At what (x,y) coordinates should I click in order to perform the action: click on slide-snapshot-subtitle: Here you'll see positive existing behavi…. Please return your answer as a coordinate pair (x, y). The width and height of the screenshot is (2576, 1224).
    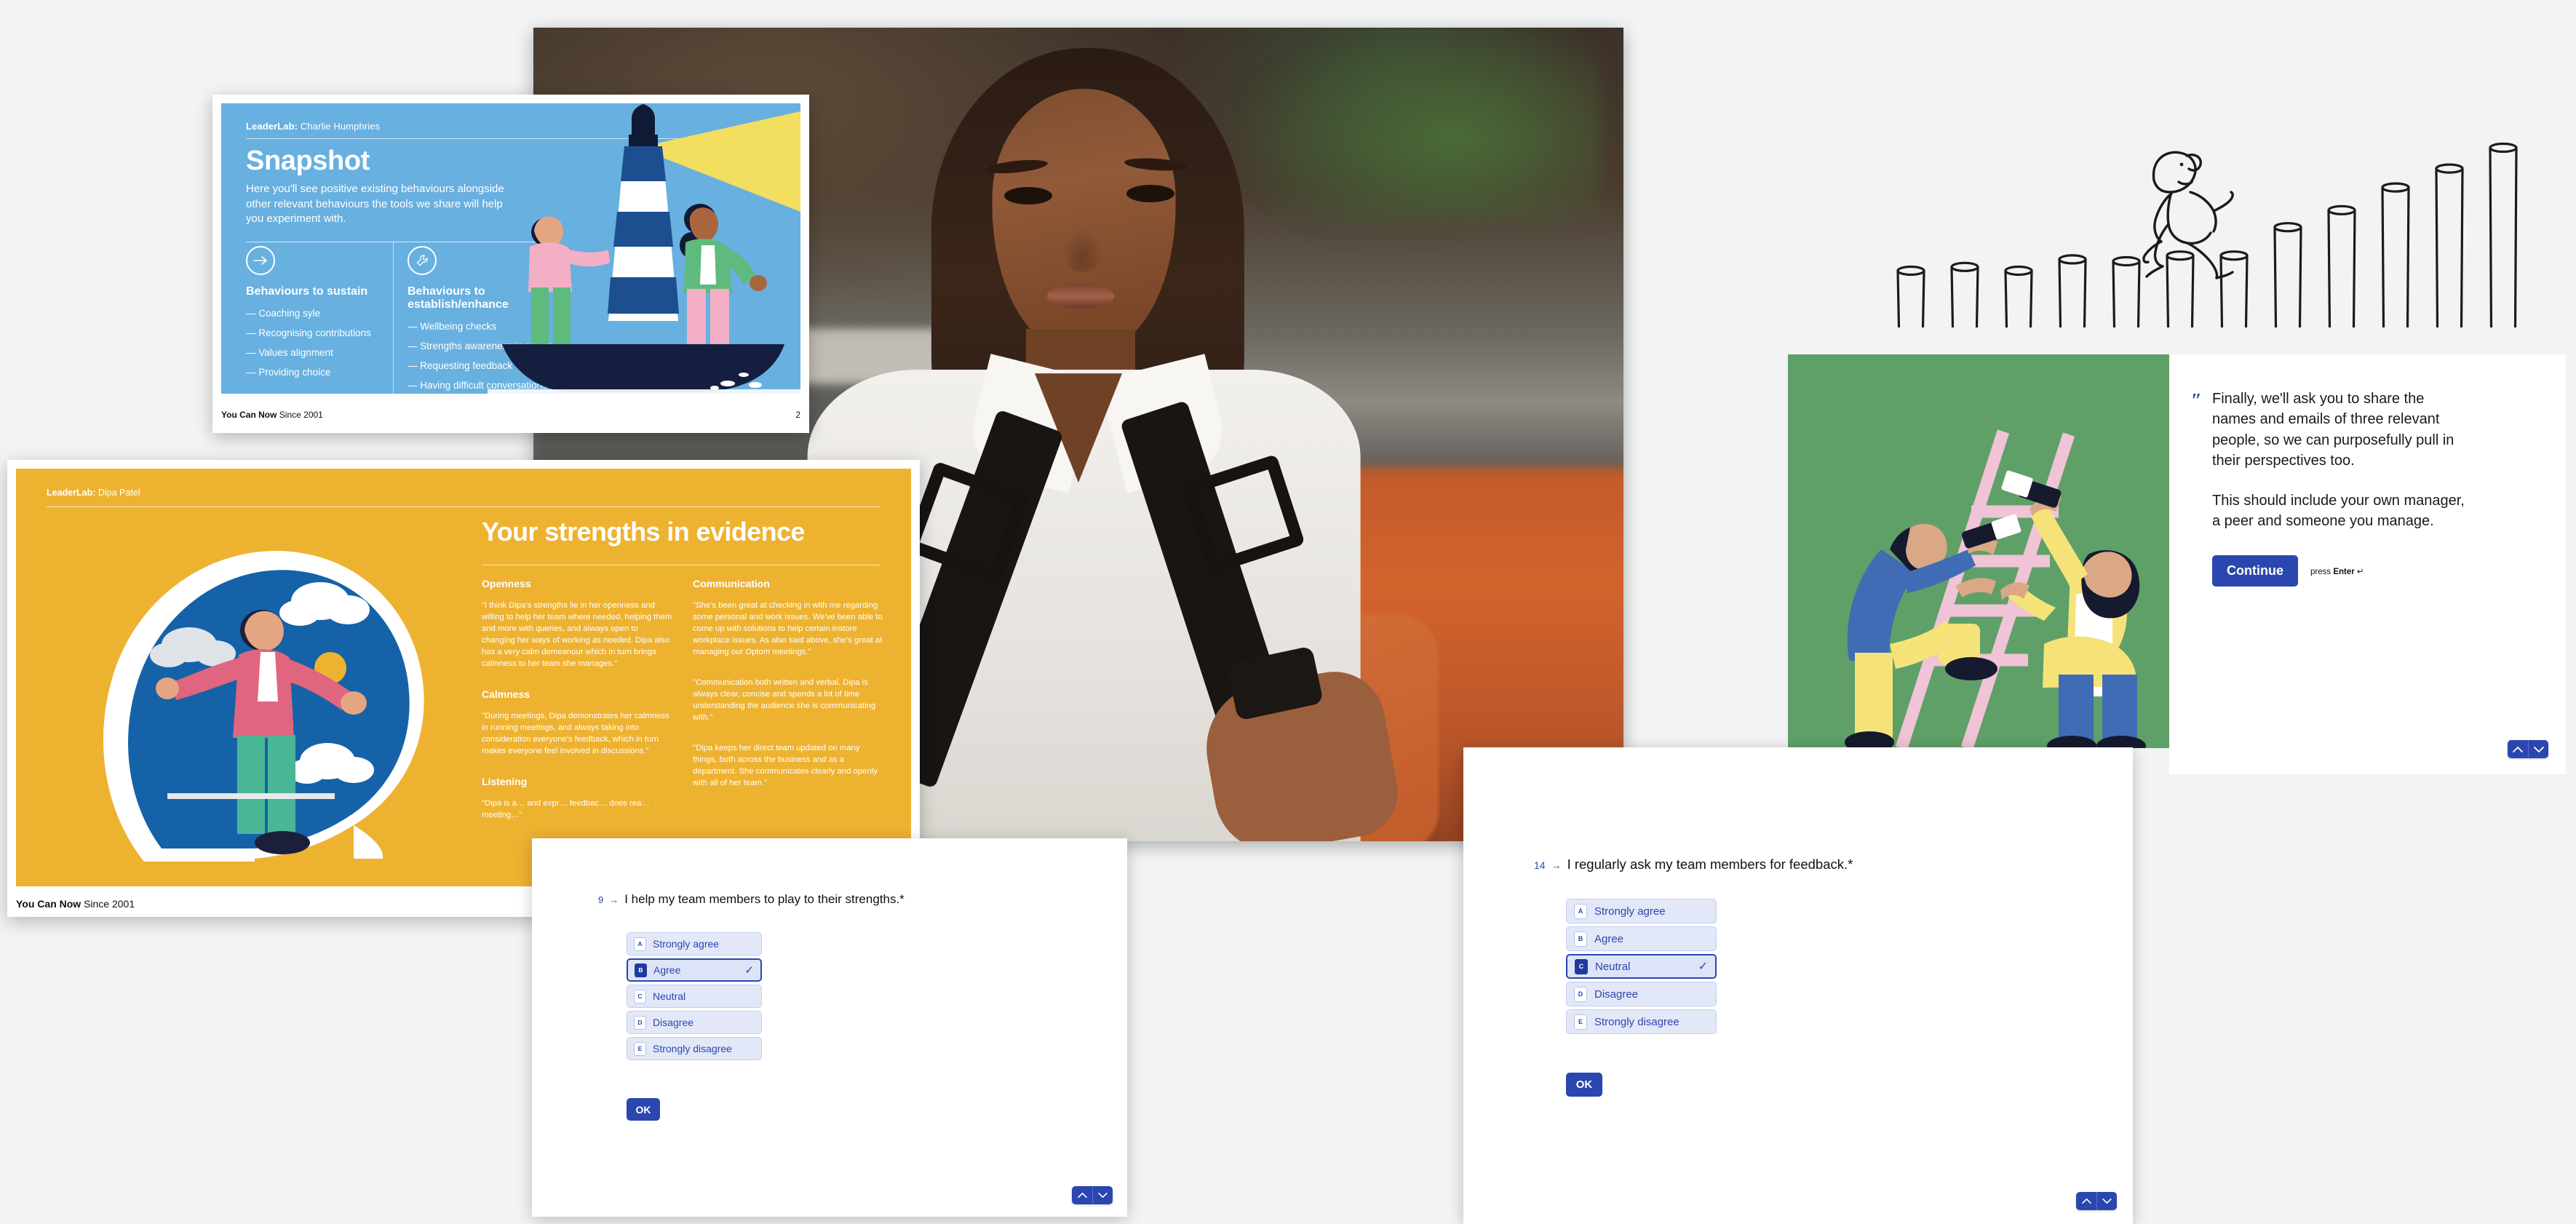
    Looking at the image, I should click on (375, 204).